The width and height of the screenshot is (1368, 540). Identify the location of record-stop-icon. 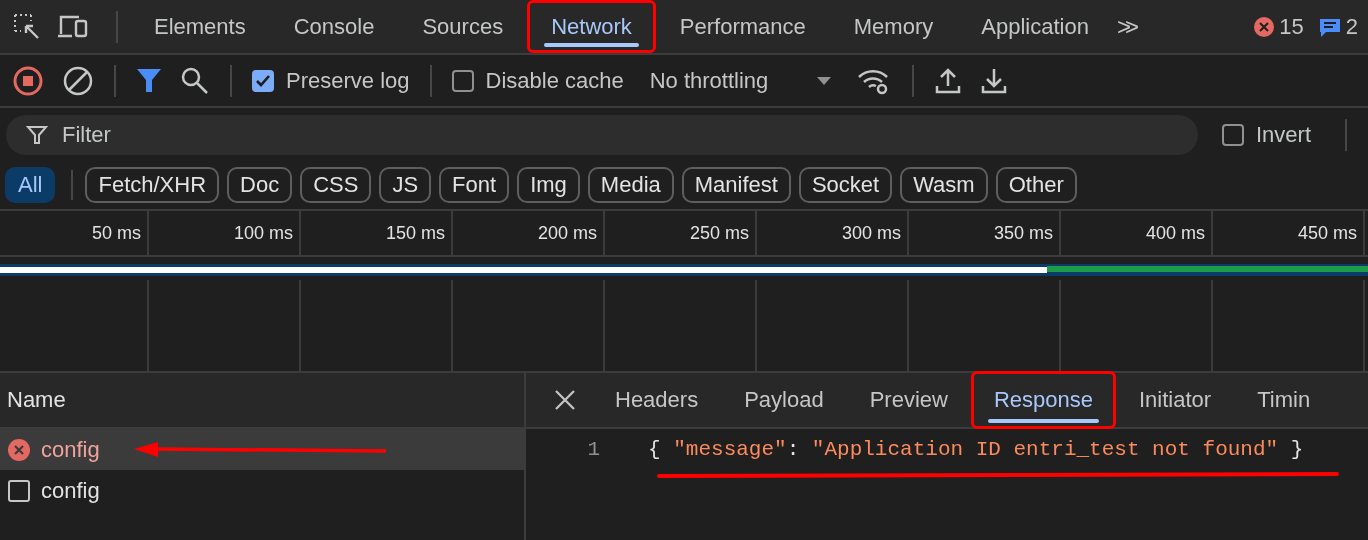
(28, 80).